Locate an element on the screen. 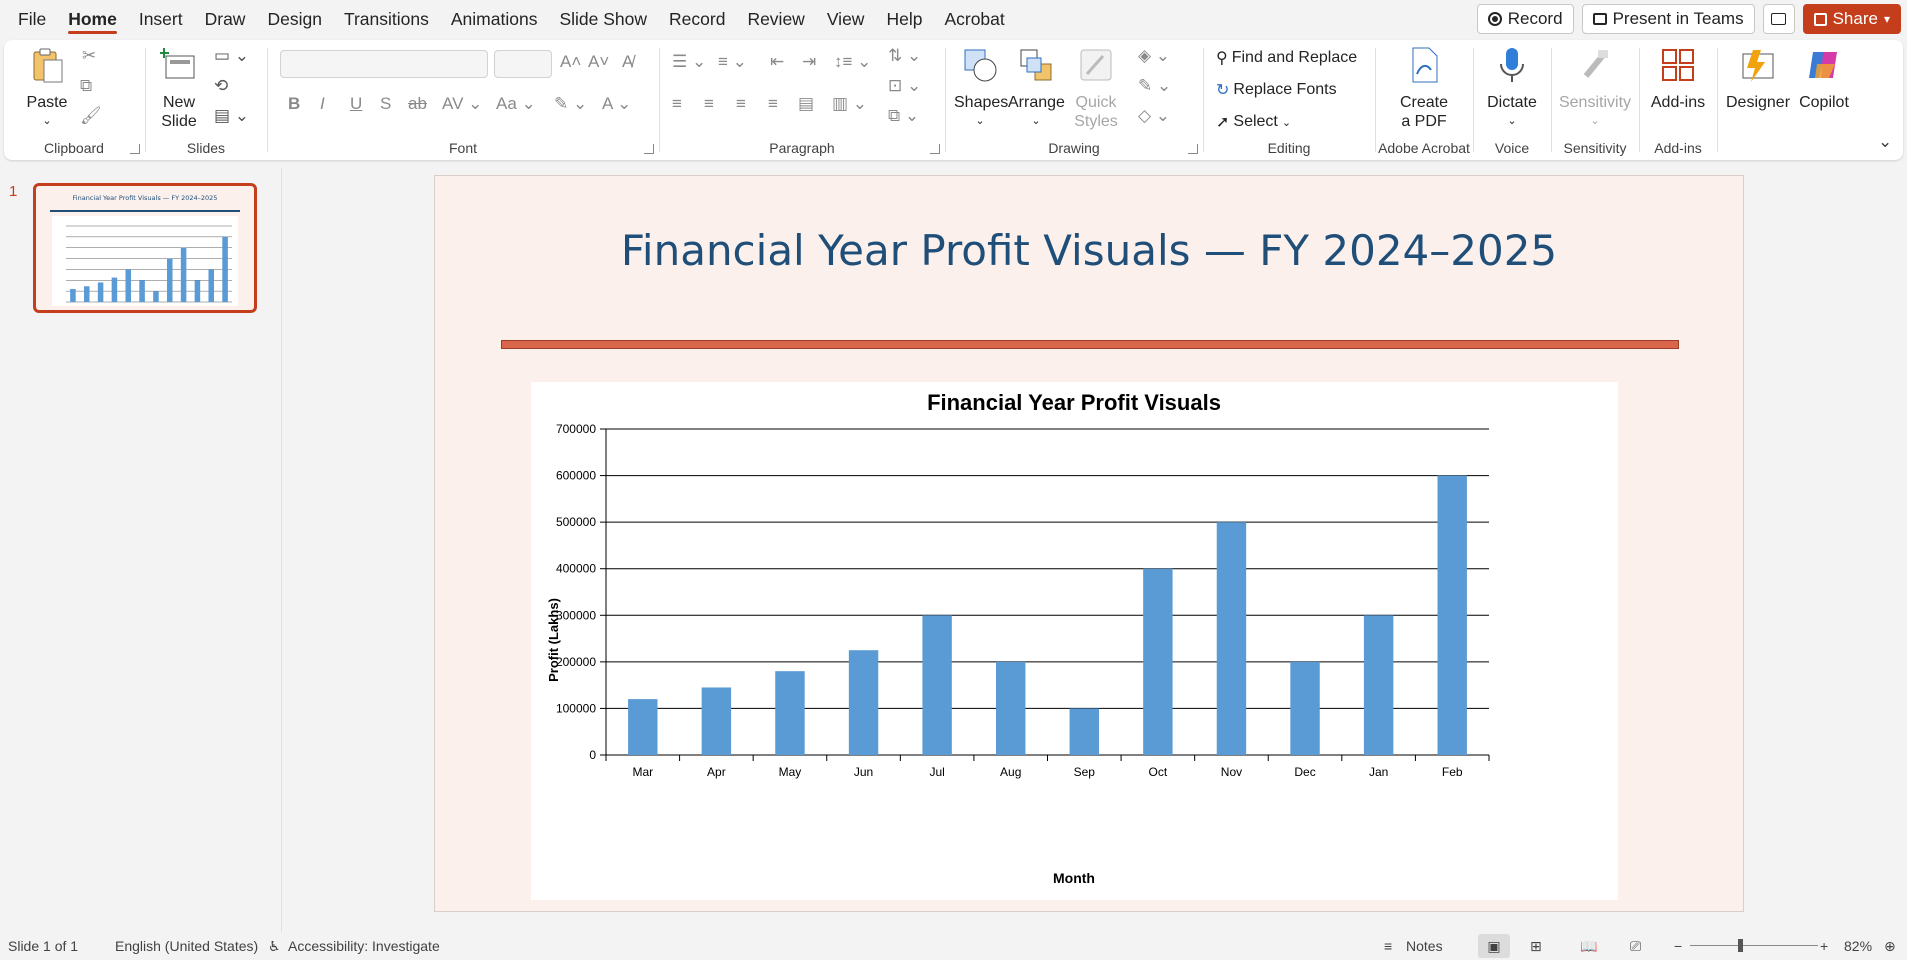 This screenshot has width=1907, height=960. tab-draw: Draw is located at coordinates (225, 19).